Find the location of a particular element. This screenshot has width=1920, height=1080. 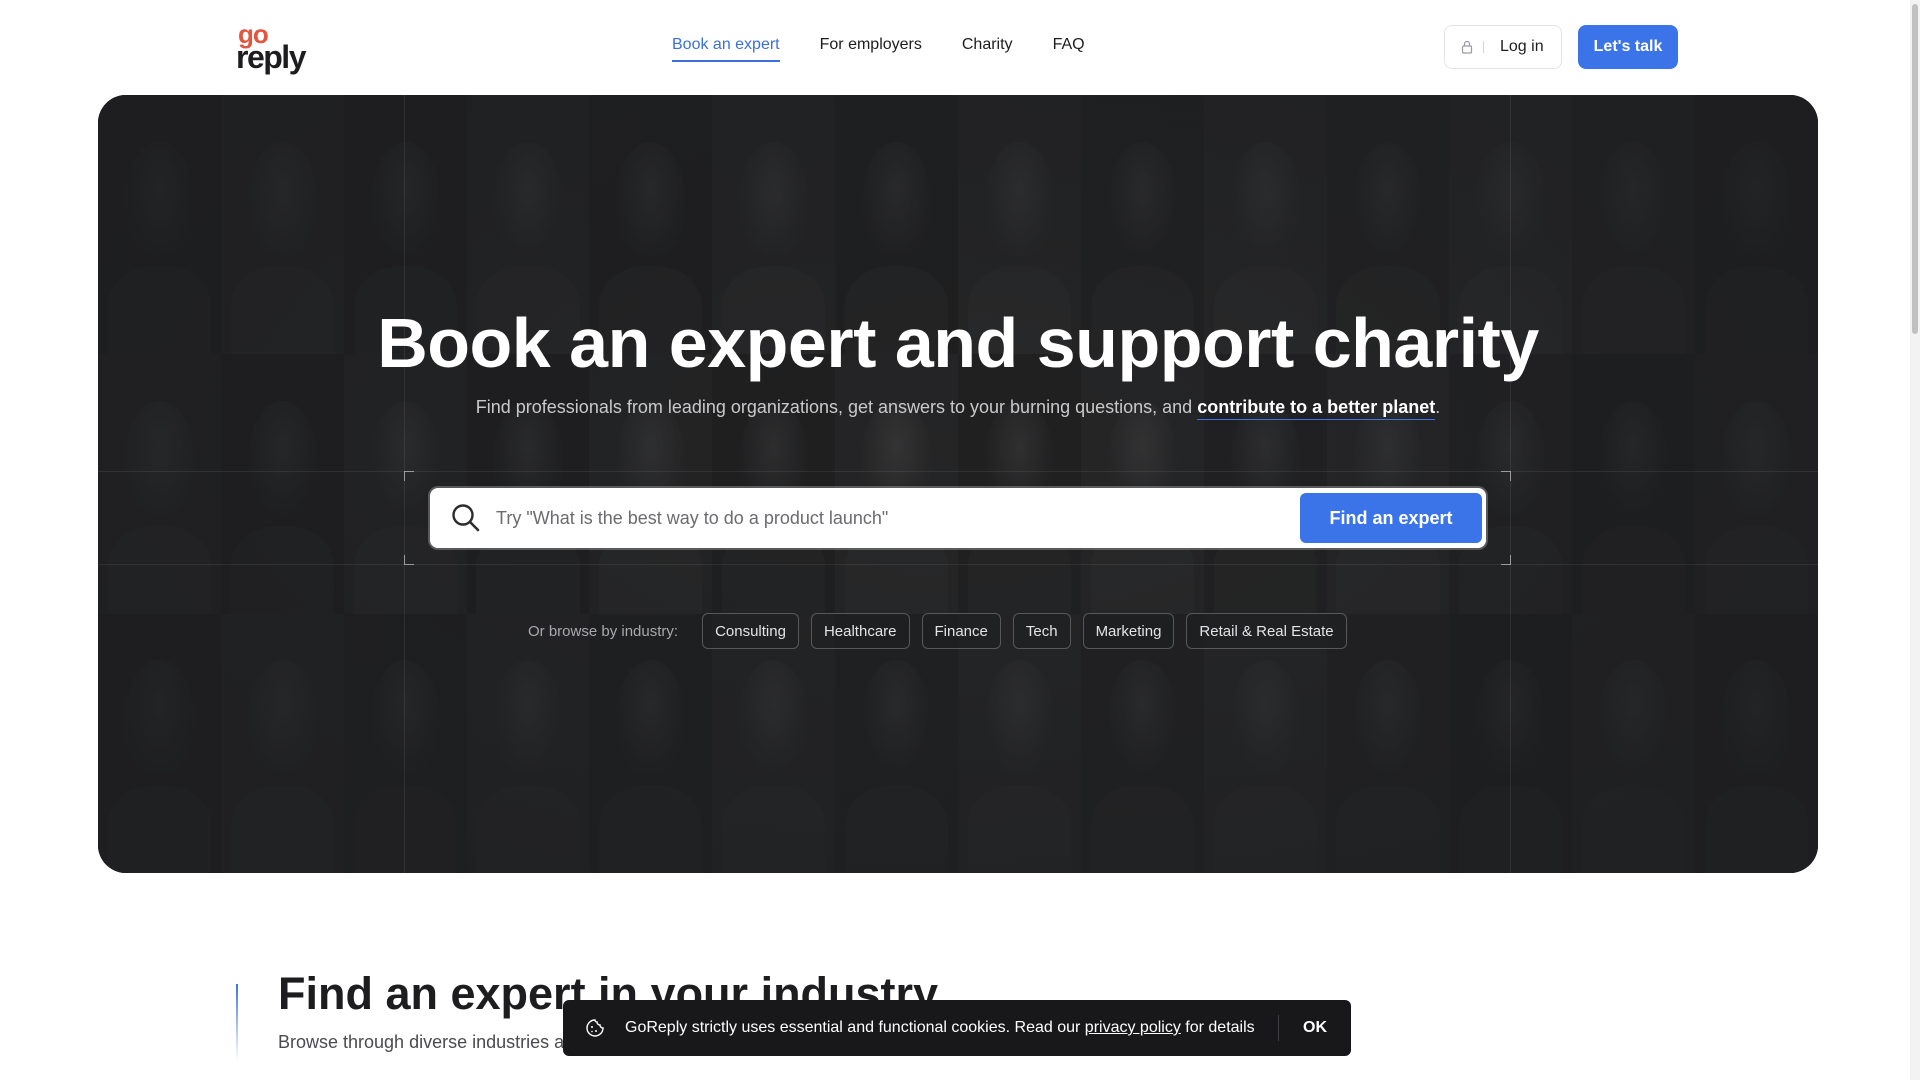

cookie-divider is located at coordinates (1278, 1028).